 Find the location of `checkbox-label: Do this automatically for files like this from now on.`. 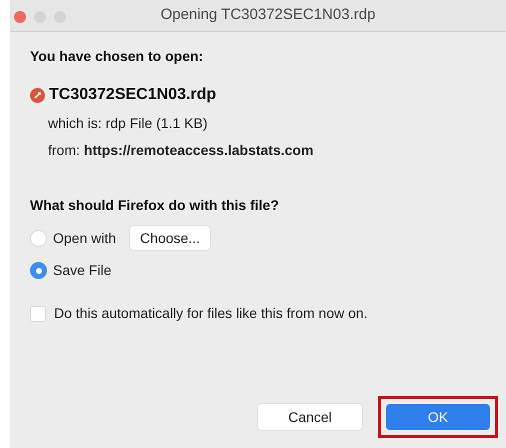

checkbox-label: Do this automatically for files like this from now on. is located at coordinates (211, 313).